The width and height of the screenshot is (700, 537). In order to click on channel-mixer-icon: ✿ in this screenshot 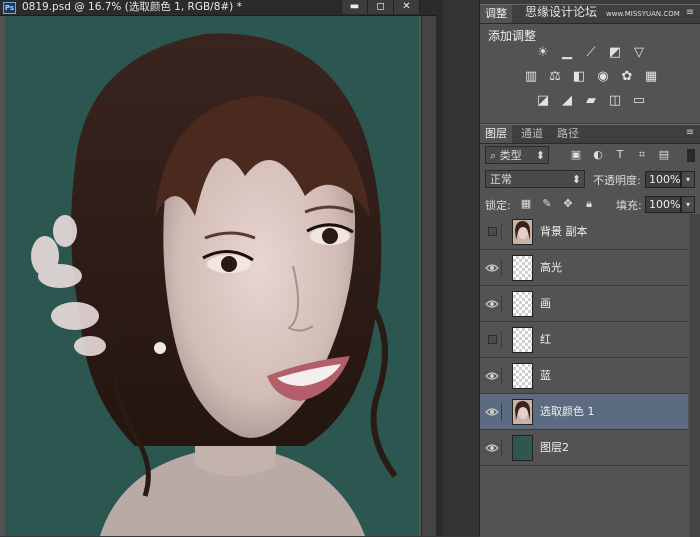, I will do `click(627, 77)`.